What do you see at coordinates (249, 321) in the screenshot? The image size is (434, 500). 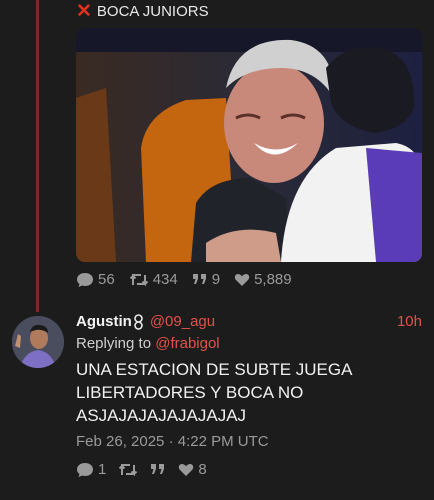 I see `tweet-header: Agustin @09_agu 10h` at bounding box center [249, 321].